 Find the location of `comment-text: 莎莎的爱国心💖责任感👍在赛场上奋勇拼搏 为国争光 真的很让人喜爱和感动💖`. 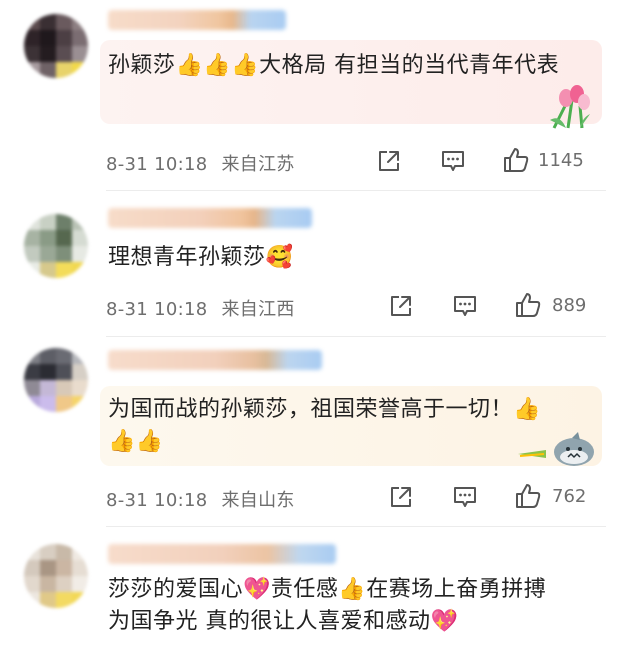

comment-text: 莎莎的爱国心💖责任感👍在赛场上奋勇拼搏 为国争光 真的很让人喜爱和感动💖 is located at coordinates (327, 605).